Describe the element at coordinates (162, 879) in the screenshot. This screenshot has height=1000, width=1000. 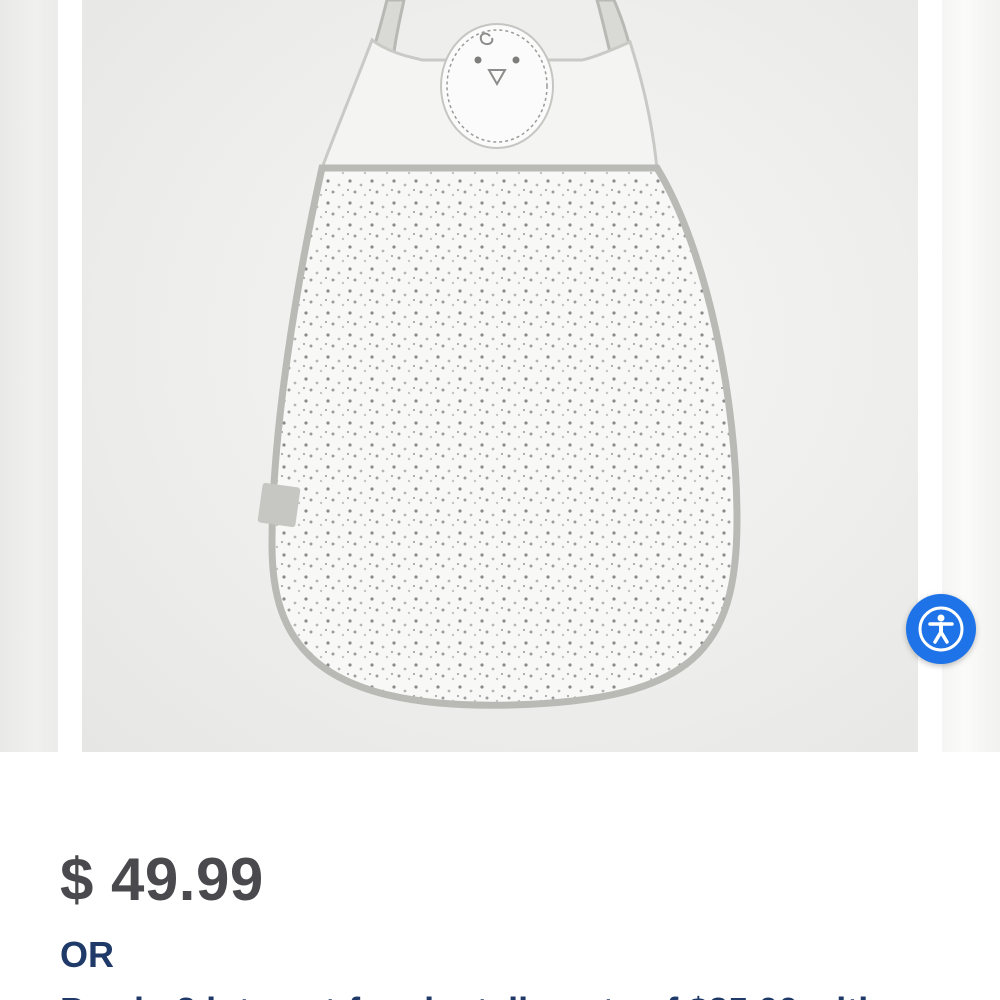
I see `product-price: $ 49.99` at that location.